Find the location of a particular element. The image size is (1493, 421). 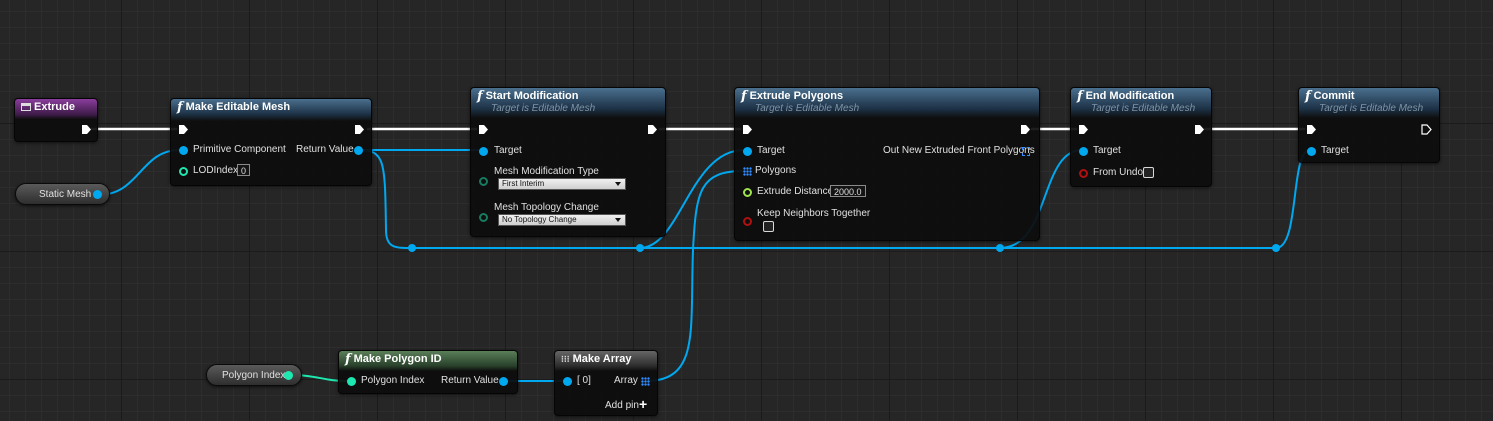

polygon-index-variable: Polygon Index is located at coordinates (254, 375).